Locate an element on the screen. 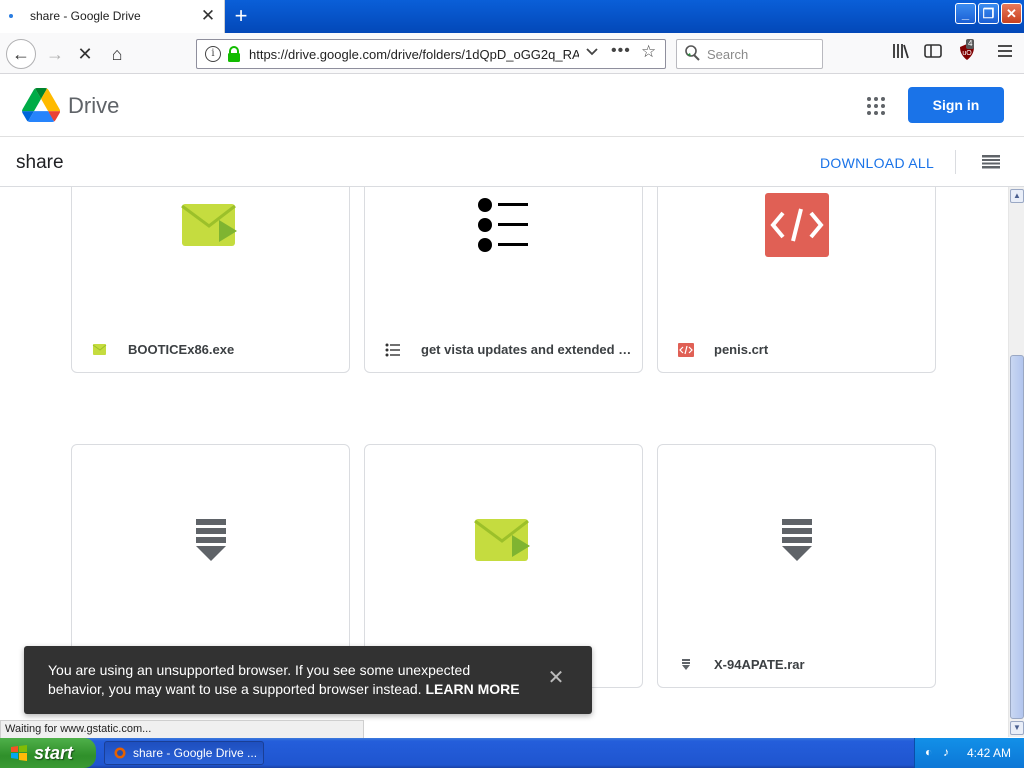 Image resolution: width=1024 pixels, height=768 pixels. drive-header: Drive Sign in is located at coordinates (512, 105).